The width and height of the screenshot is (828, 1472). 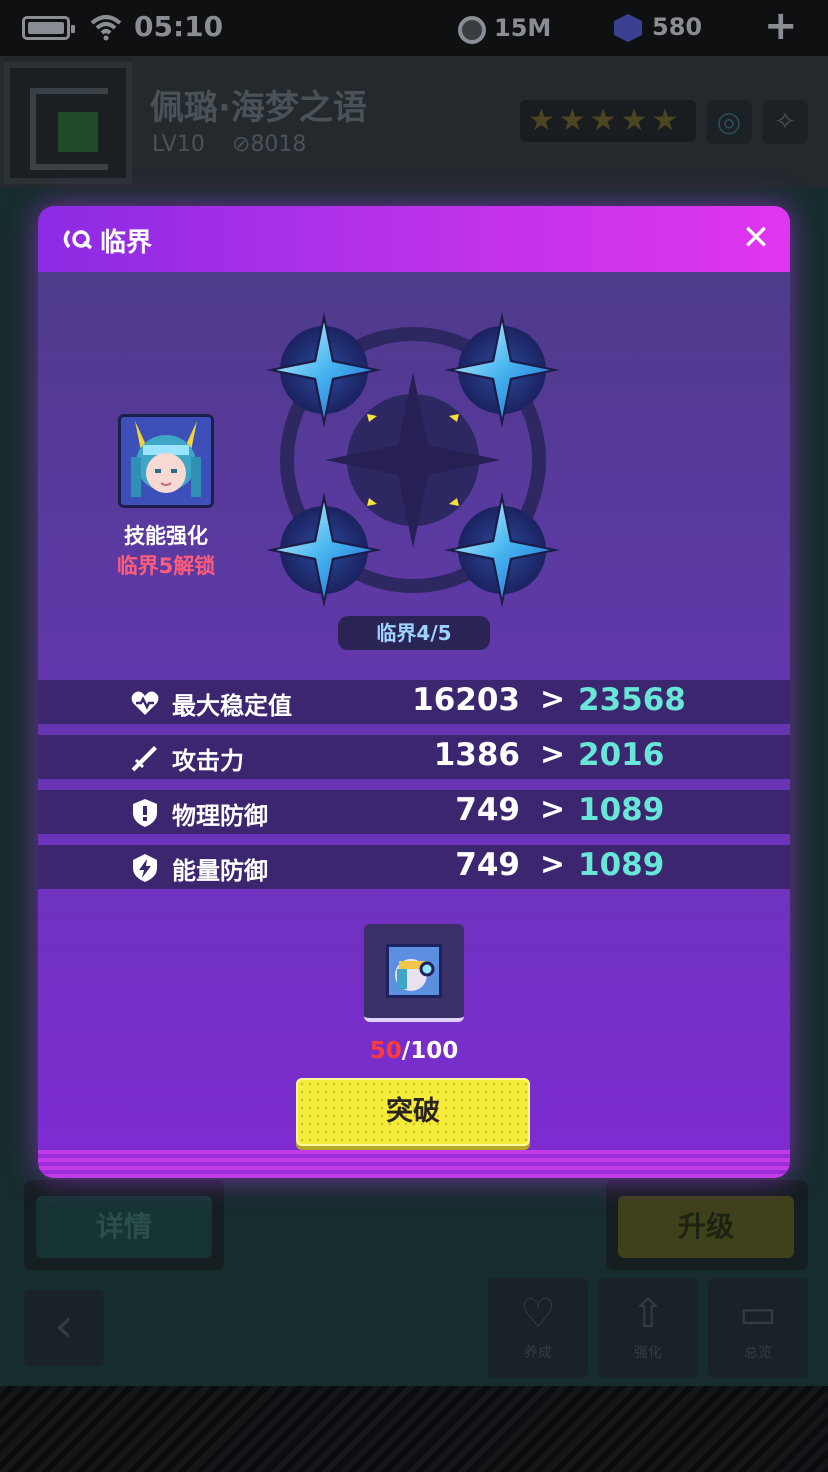 I want to click on stat-row-max-stability: 最大稳定值 16203 > 23568, so click(x=414, y=702).